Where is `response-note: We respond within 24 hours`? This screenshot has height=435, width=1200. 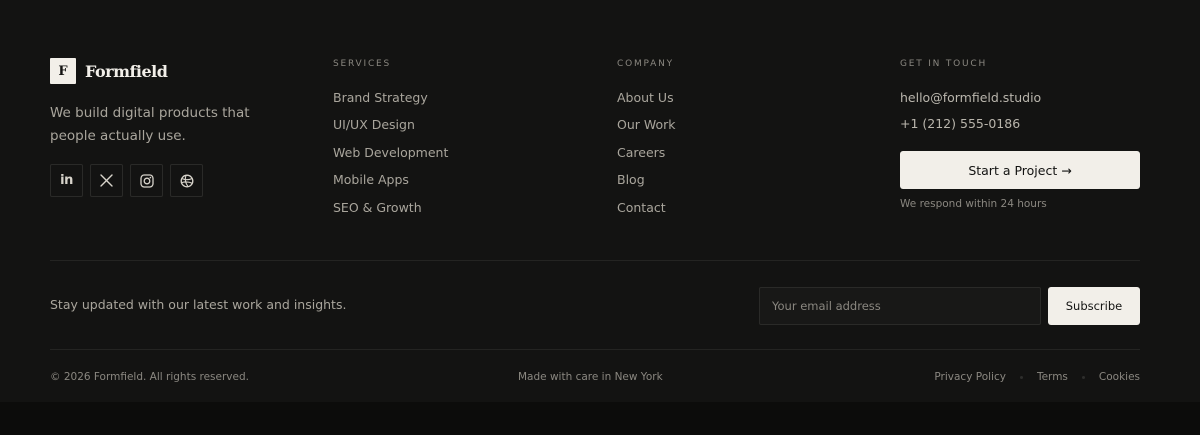
response-note: We respond within 24 hours is located at coordinates (973, 204).